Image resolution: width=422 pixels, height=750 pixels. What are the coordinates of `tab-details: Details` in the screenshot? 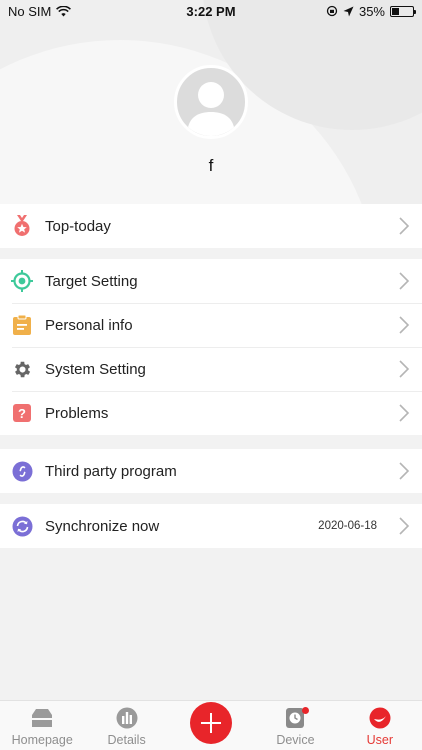 It's located at (126, 725).